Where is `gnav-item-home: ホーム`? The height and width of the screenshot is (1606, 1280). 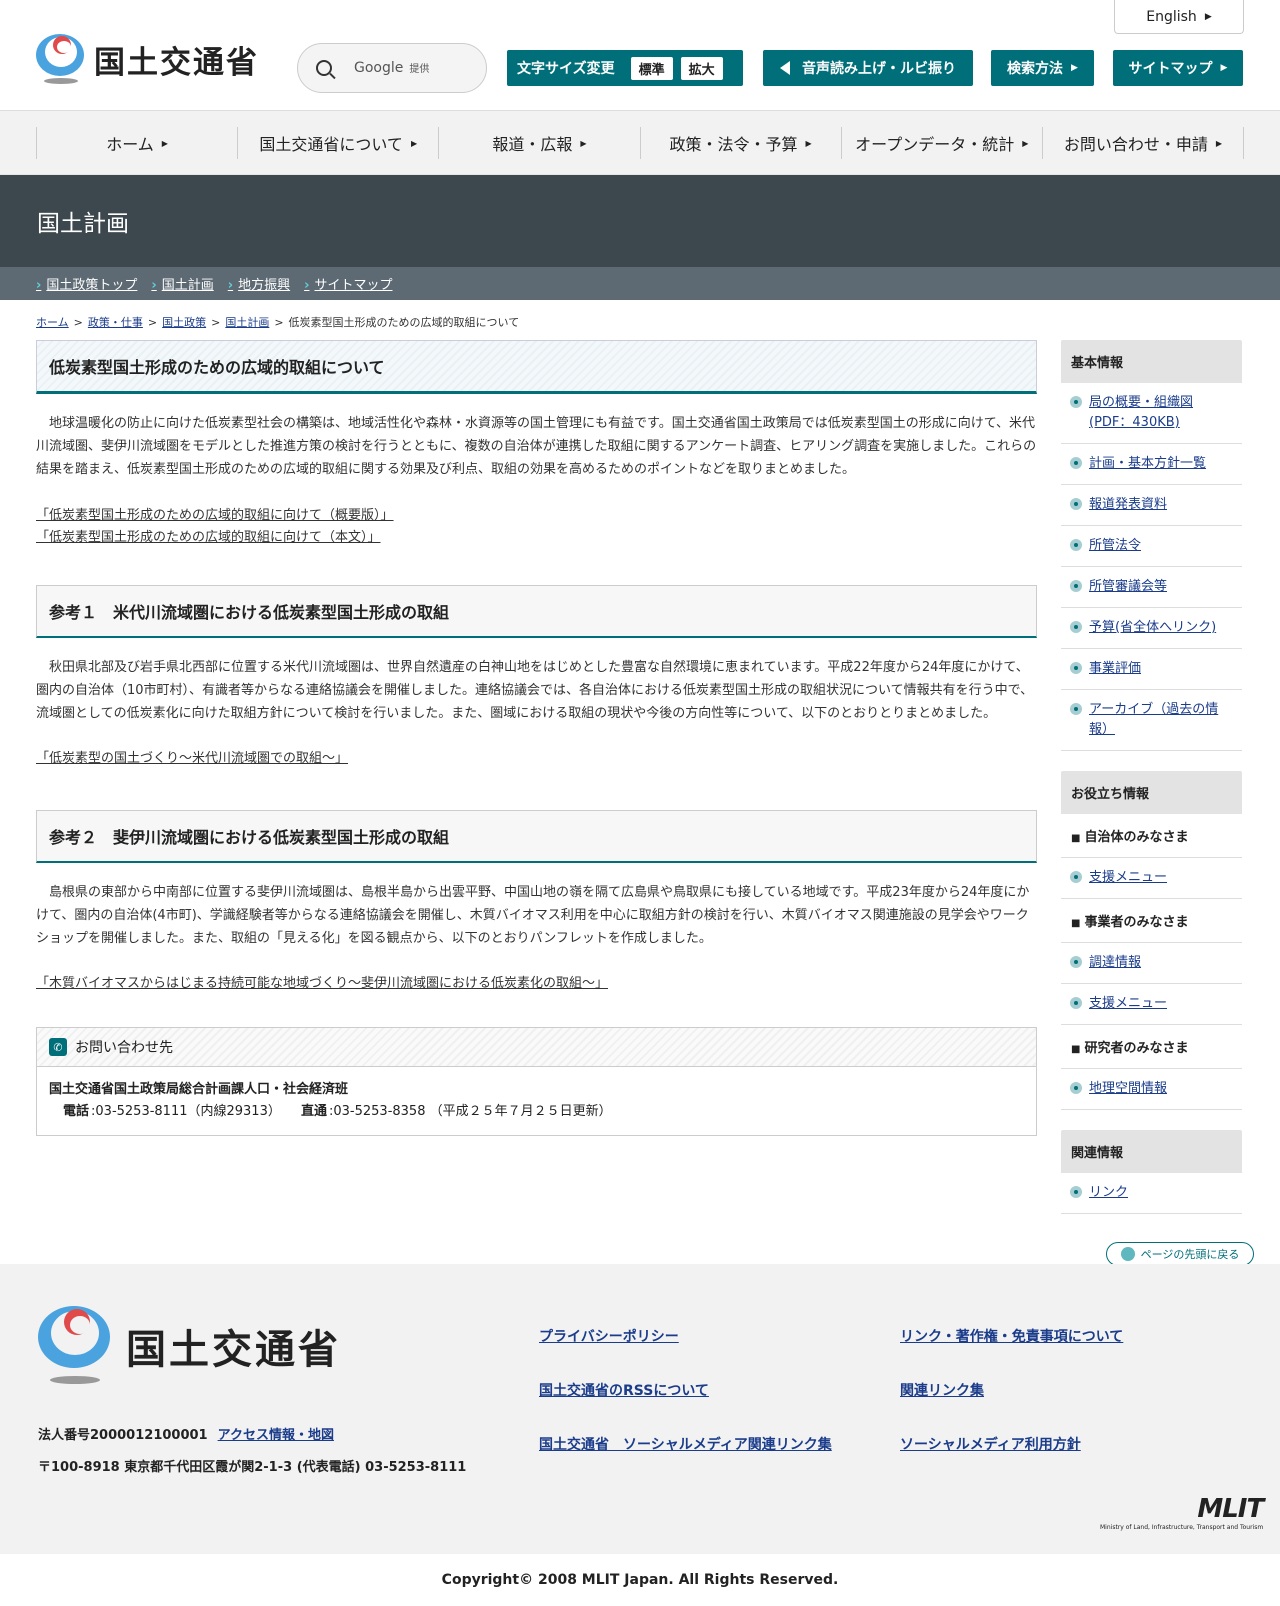
gnav-item-home: ホーム is located at coordinates (136, 143).